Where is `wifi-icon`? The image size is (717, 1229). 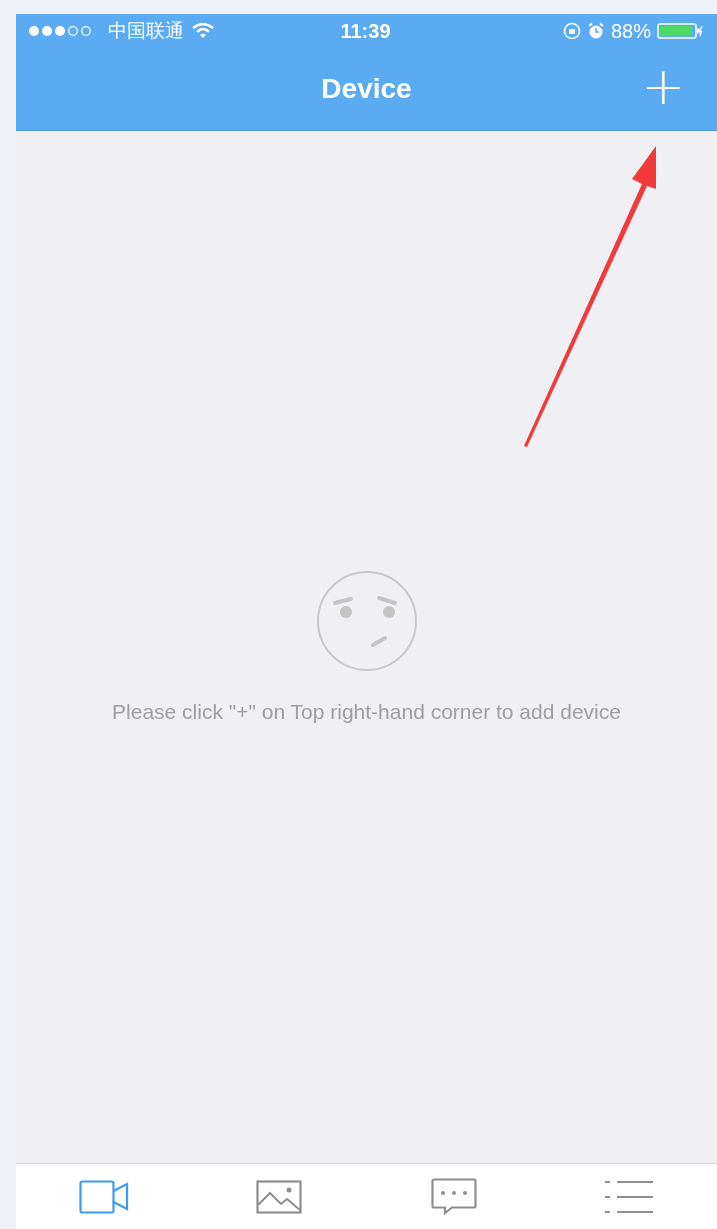
wifi-icon is located at coordinates (203, 31).